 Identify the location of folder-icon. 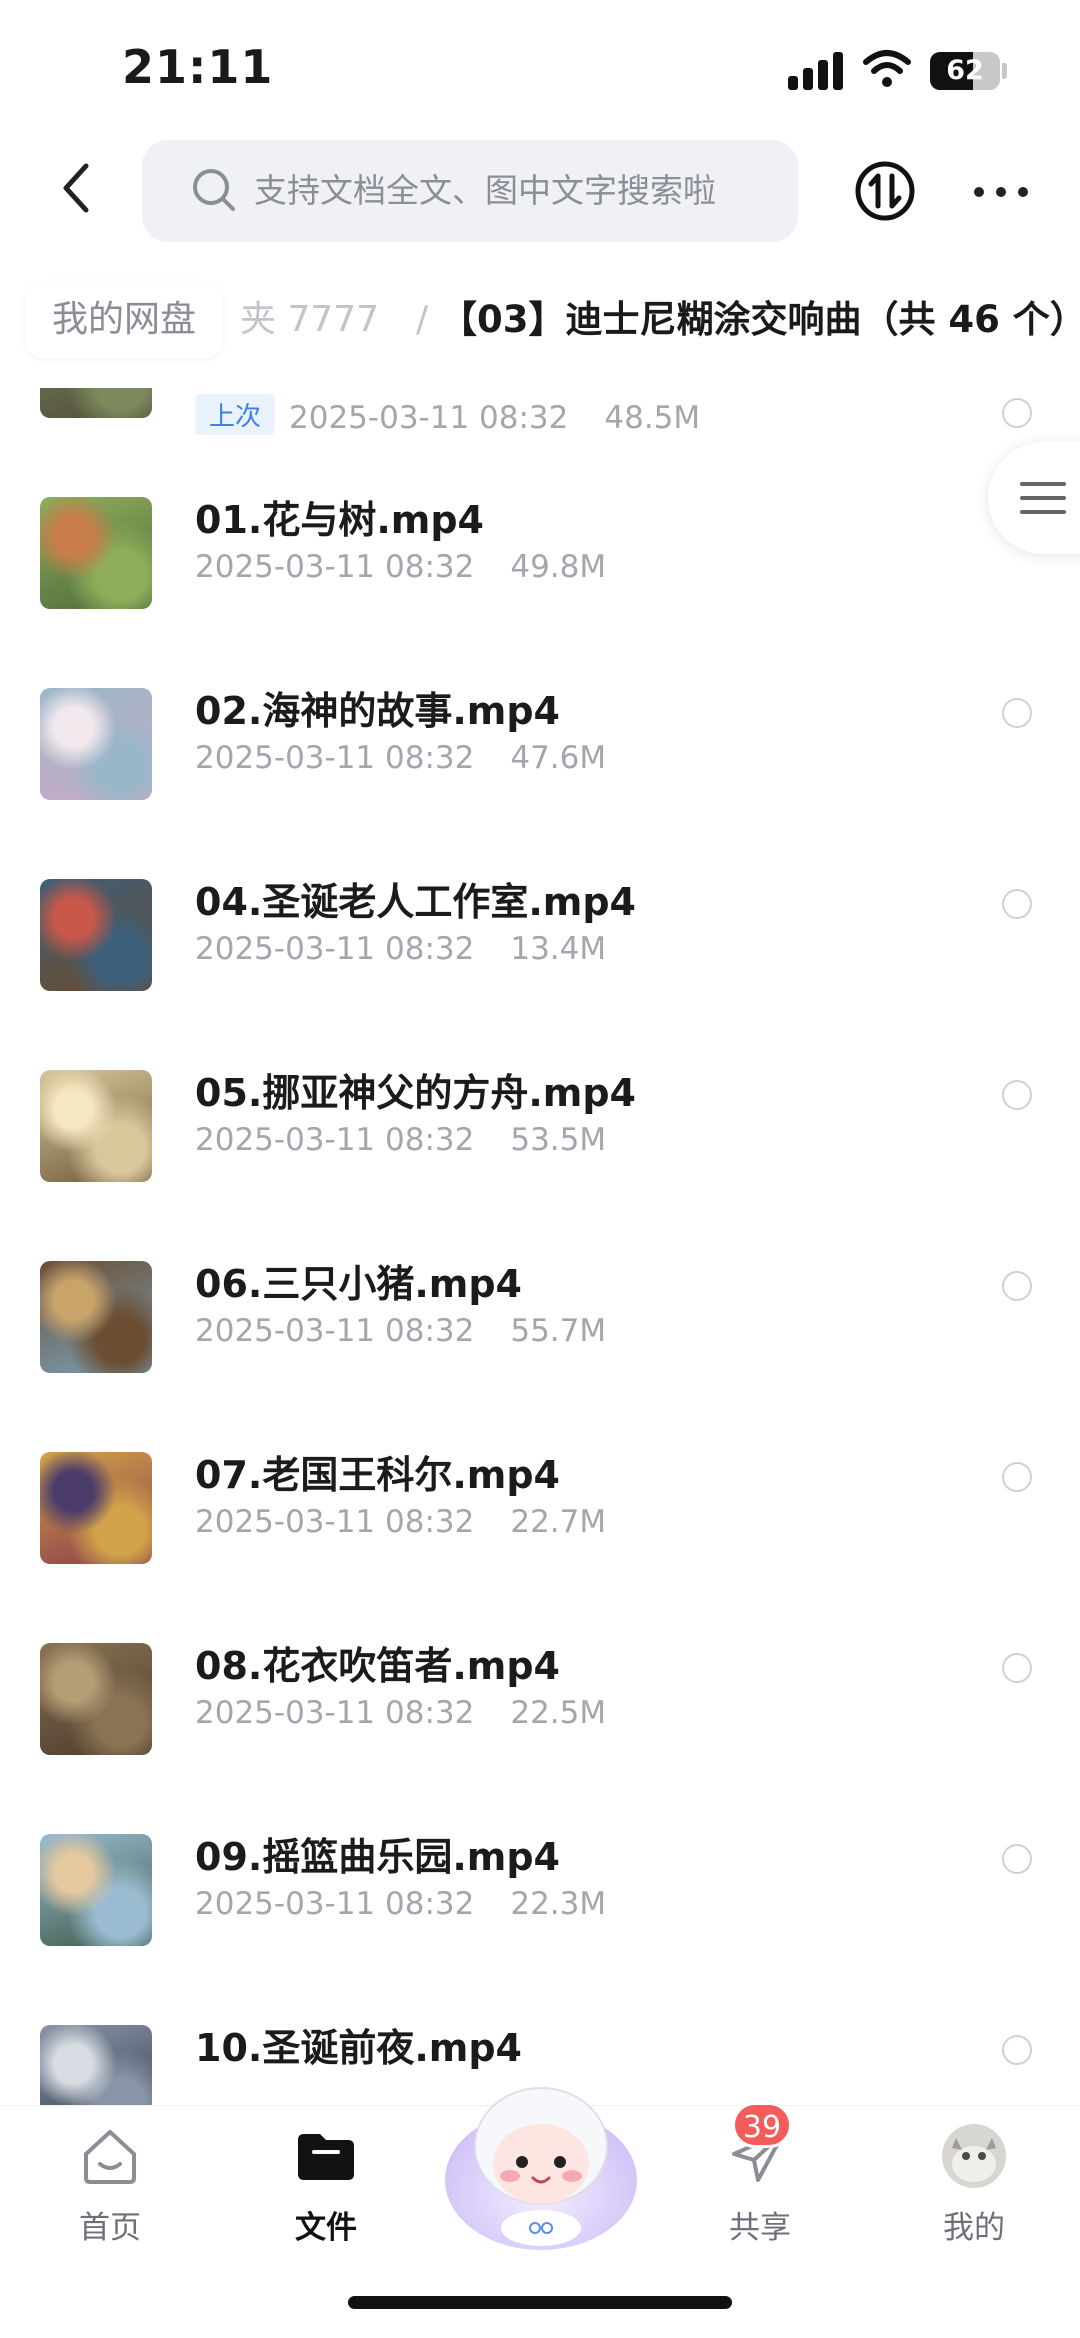
(326, 2157).